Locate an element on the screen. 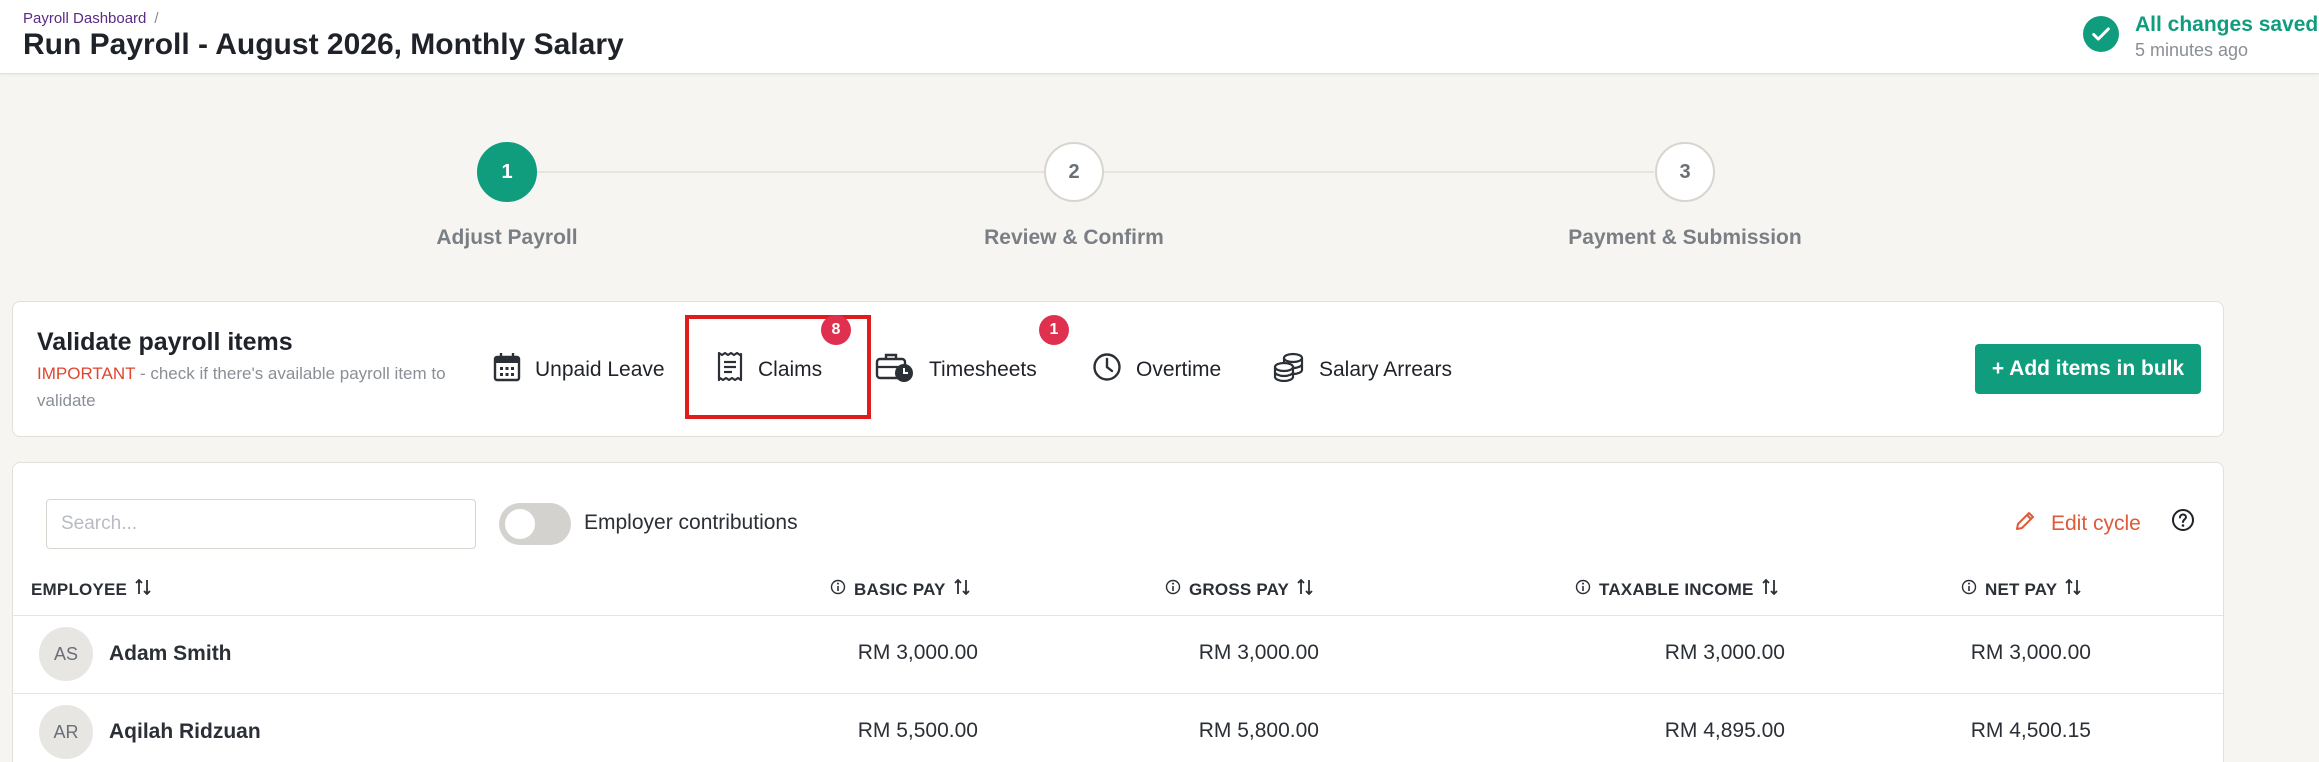 The height and width of the screenshot is (762, 2319). step-label: Review & Confirm is located at coordinates (1074, 237).